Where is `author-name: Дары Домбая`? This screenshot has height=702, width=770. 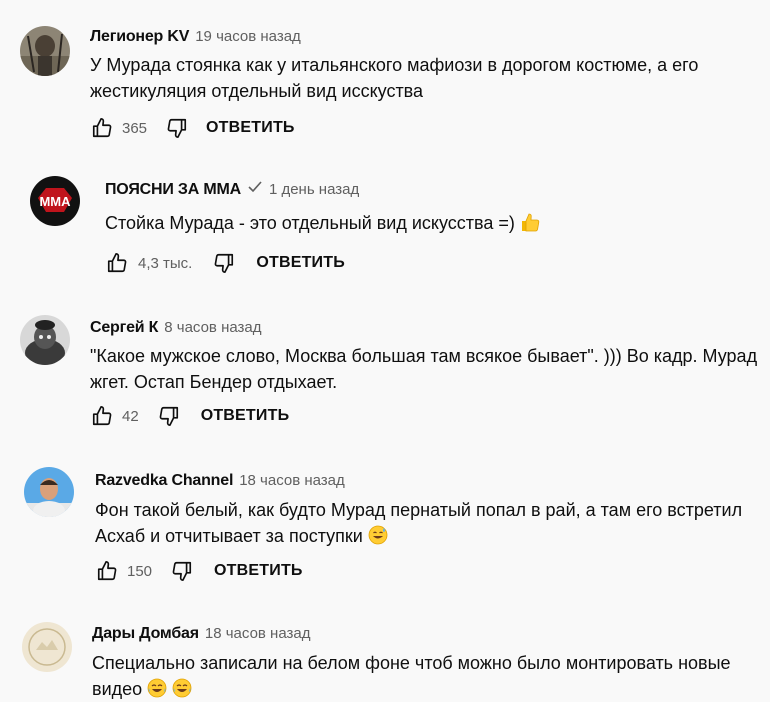 author-name: Дары Домбая is located at coordinates (145, 634).